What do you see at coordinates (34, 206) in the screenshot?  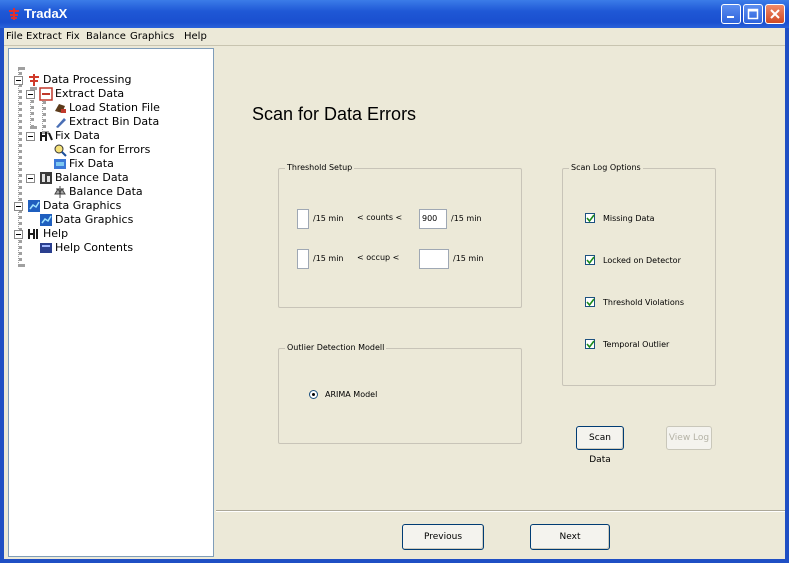 I see `data-graphics-icon` at bounding box center [34, 206].